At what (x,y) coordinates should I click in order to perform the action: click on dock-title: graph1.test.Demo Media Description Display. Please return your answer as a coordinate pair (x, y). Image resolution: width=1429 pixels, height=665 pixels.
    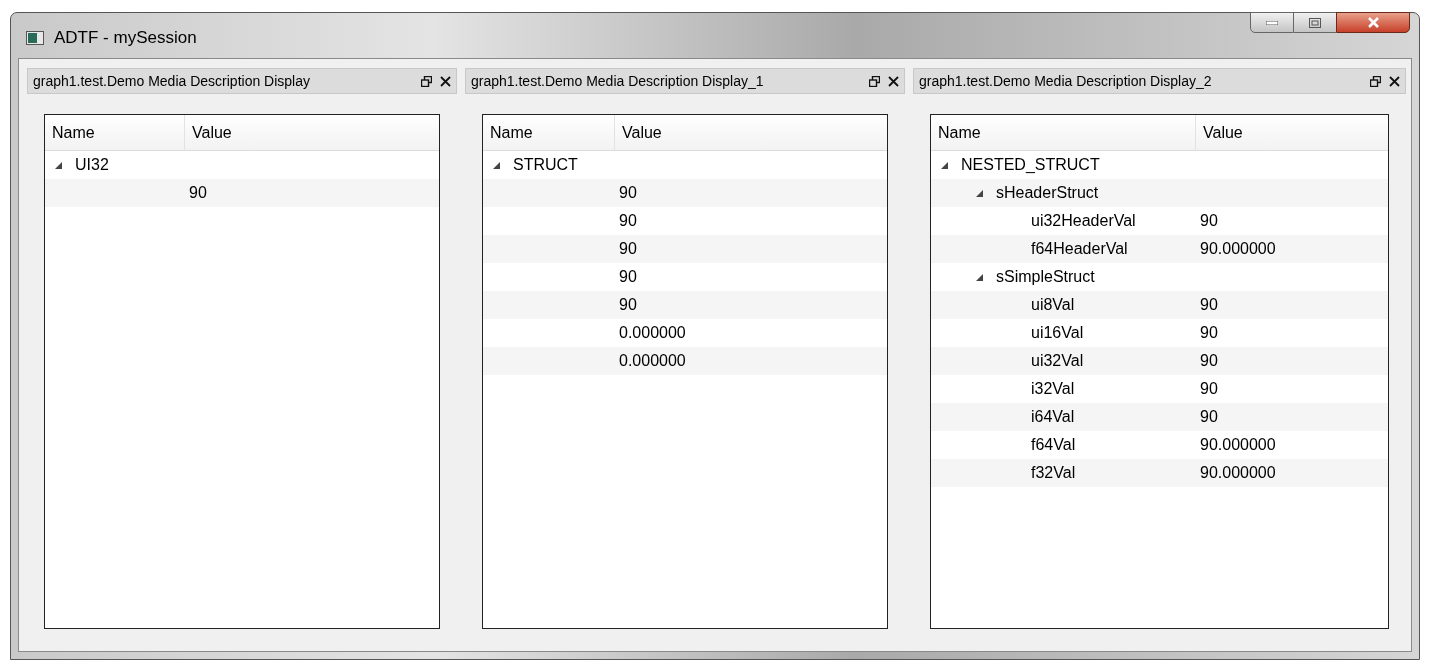
    Looking at the image, I should click on (172, 81).